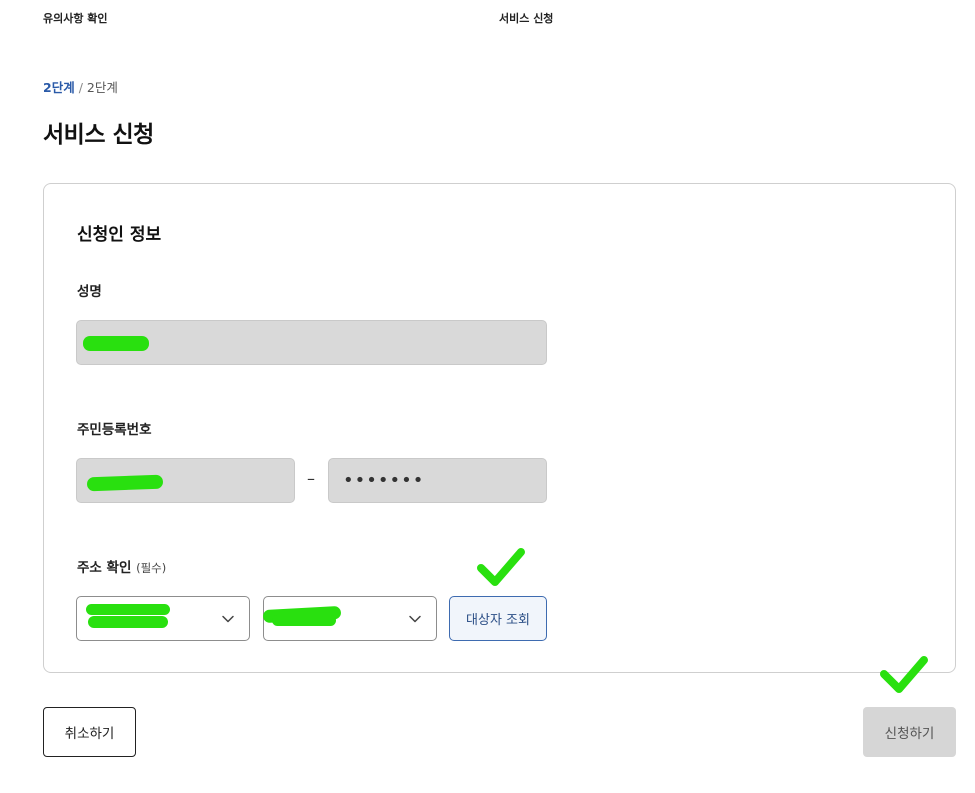  What do you see at coordinates (437, 480) in the screenshot?
I see `rrn-back-field: •••••••` at bounding box center [437, 480].